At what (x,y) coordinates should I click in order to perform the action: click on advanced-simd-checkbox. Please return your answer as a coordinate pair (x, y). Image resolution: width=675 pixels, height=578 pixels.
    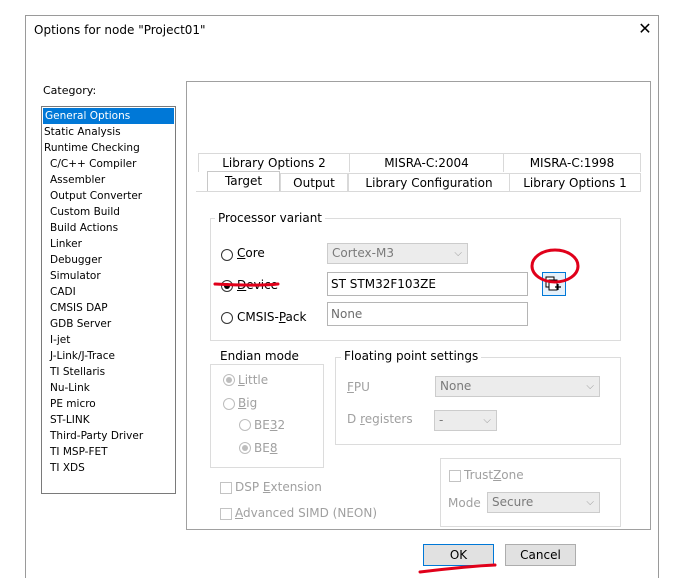
    Looking at the image, I should click on (226, 514).